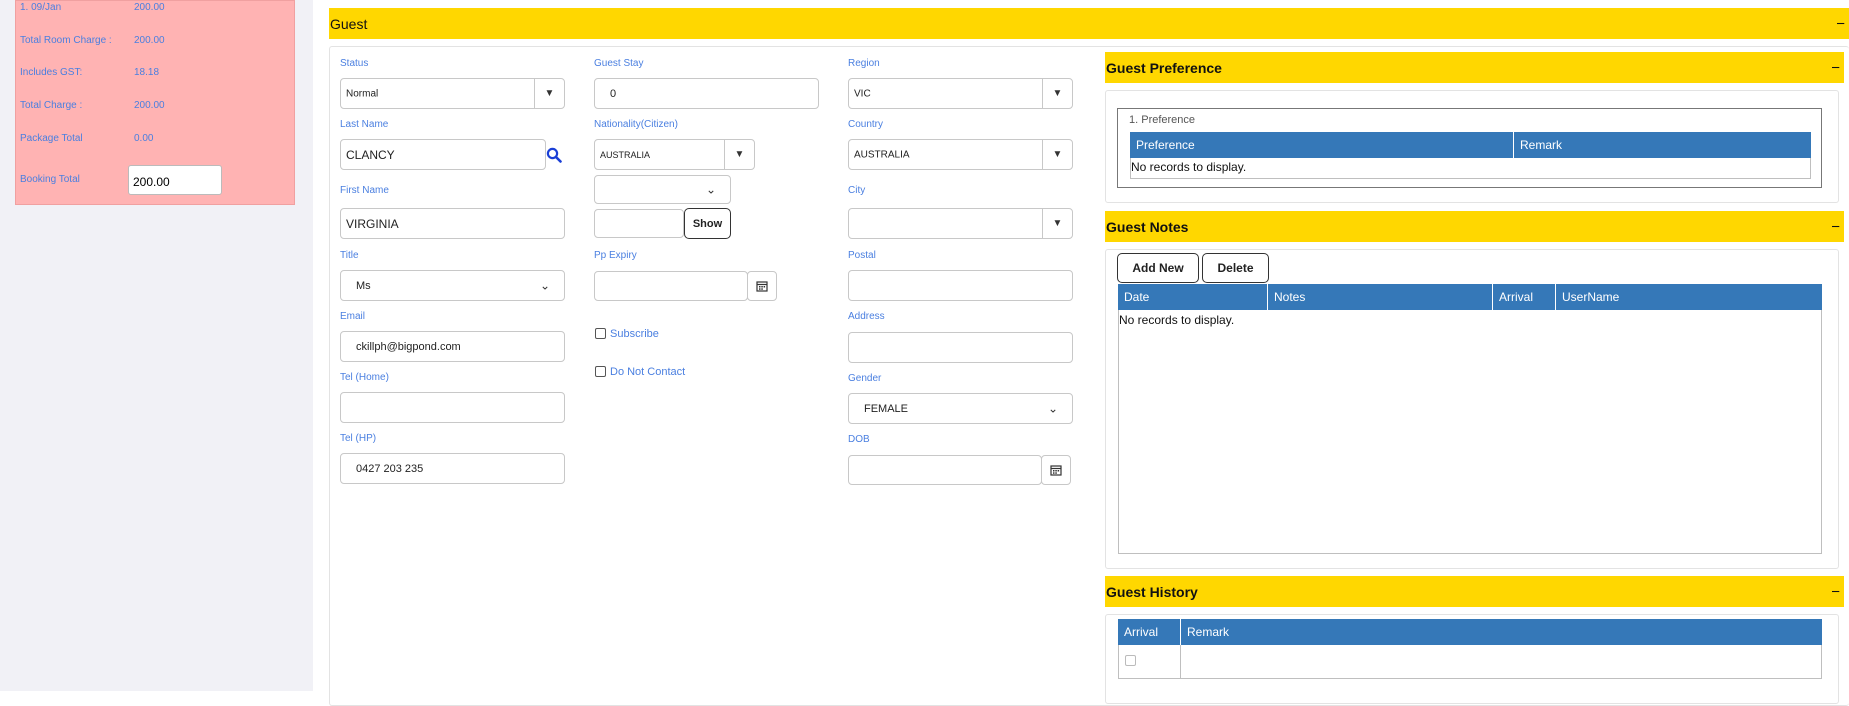 This screenshot has height=706, width=1849. Describe the element at coordinates (886, 408) in the screenshot. I see `gender-value: FEMALE` at that location.